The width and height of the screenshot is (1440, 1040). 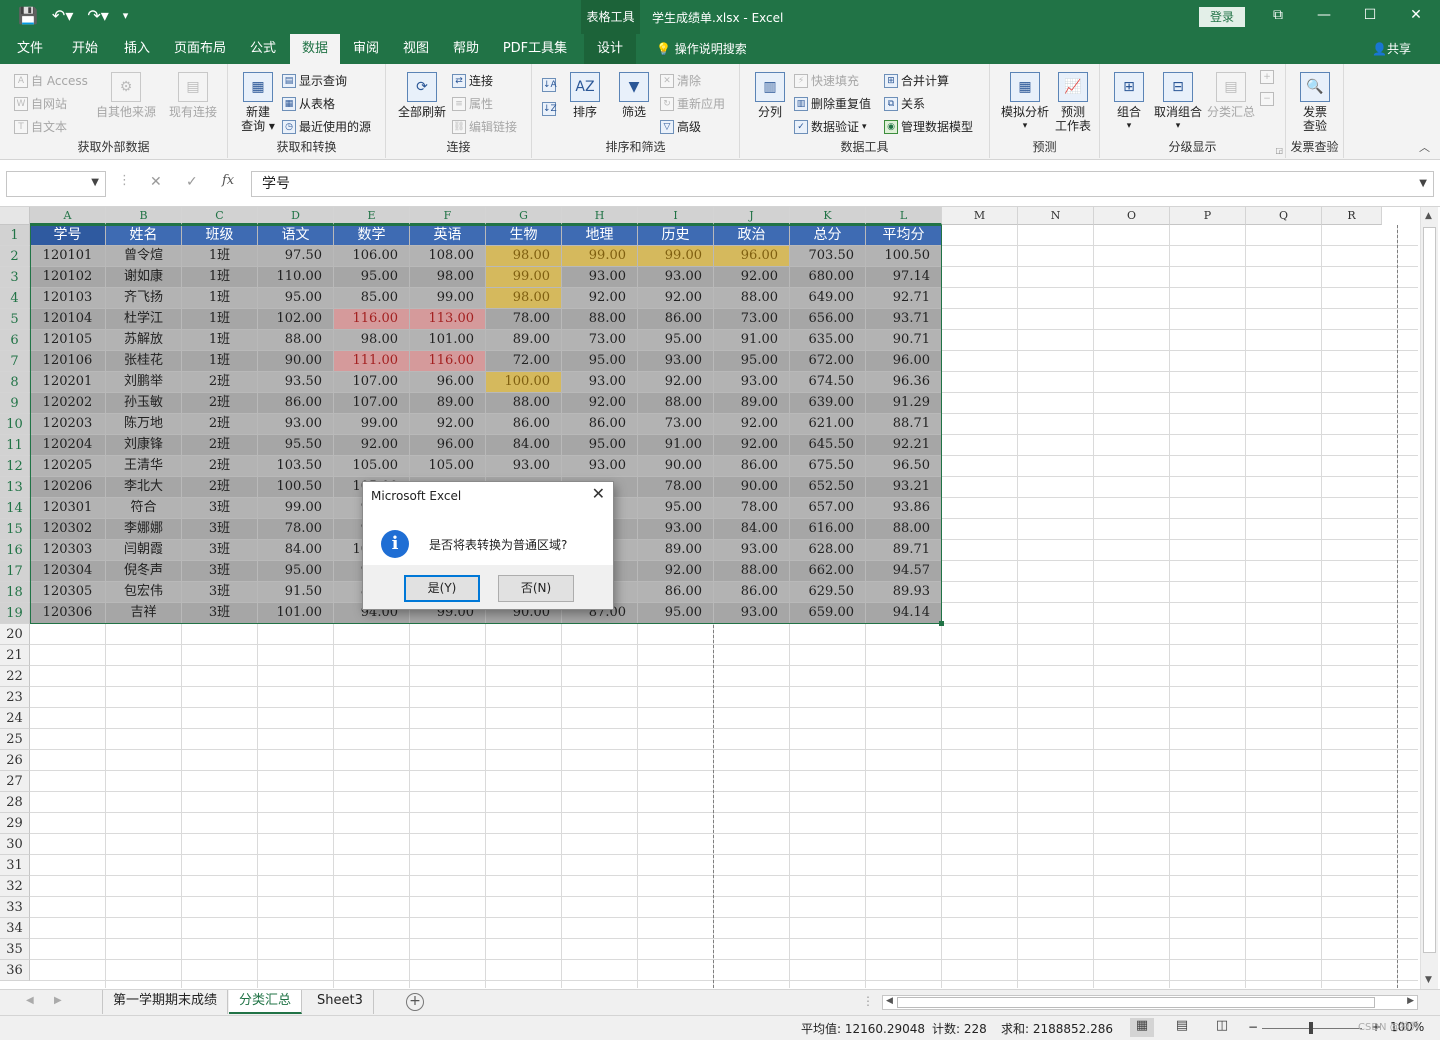 I want to click on table-cell: 96.36, so click(x=904, y=382).